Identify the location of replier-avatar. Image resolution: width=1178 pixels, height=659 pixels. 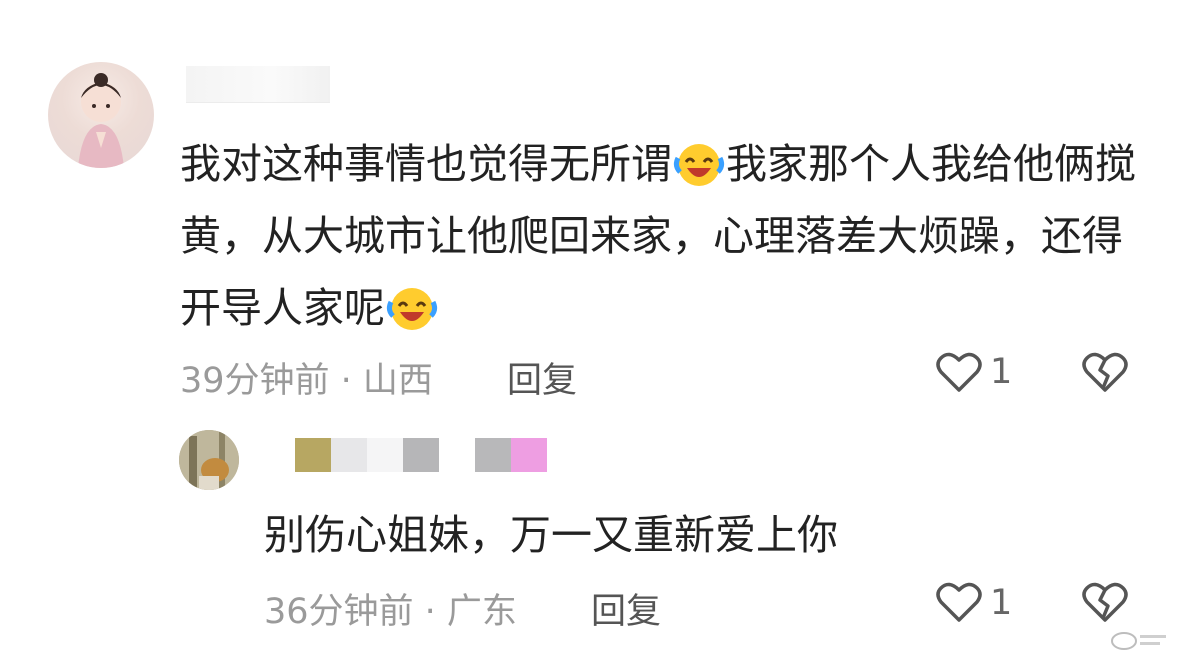
(209, 460).